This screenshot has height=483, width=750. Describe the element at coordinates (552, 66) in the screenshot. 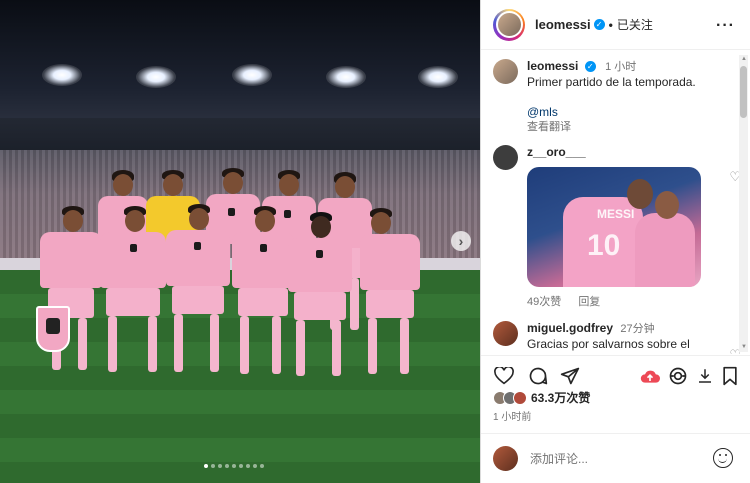

I see `caption-username: leomessi` at that location.